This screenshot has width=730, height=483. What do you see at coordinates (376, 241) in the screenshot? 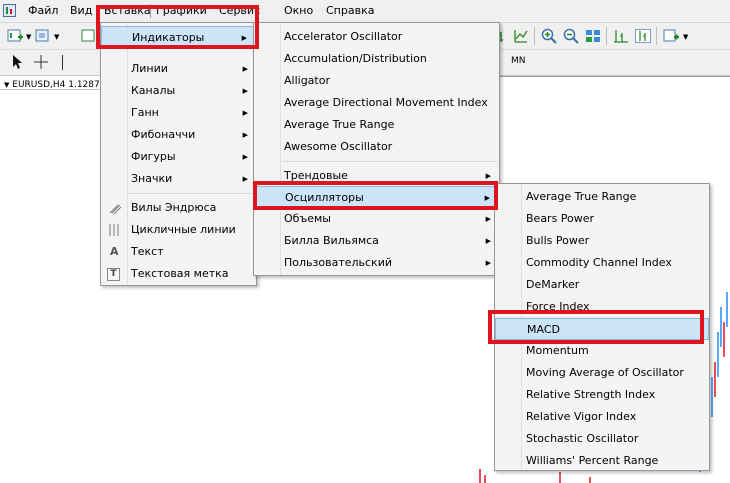
I see `menu-item-bill-williams: Билла Вильямса ▶` at bounding box center [376, 241].